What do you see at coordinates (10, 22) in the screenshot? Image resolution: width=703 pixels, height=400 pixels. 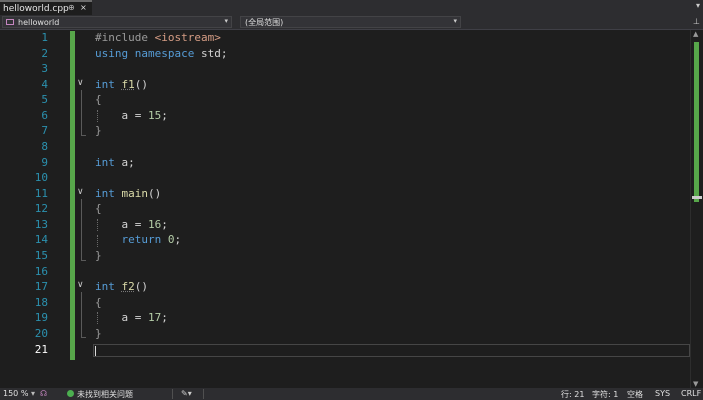 I see `project-icon` at bounding box center [10, 22].